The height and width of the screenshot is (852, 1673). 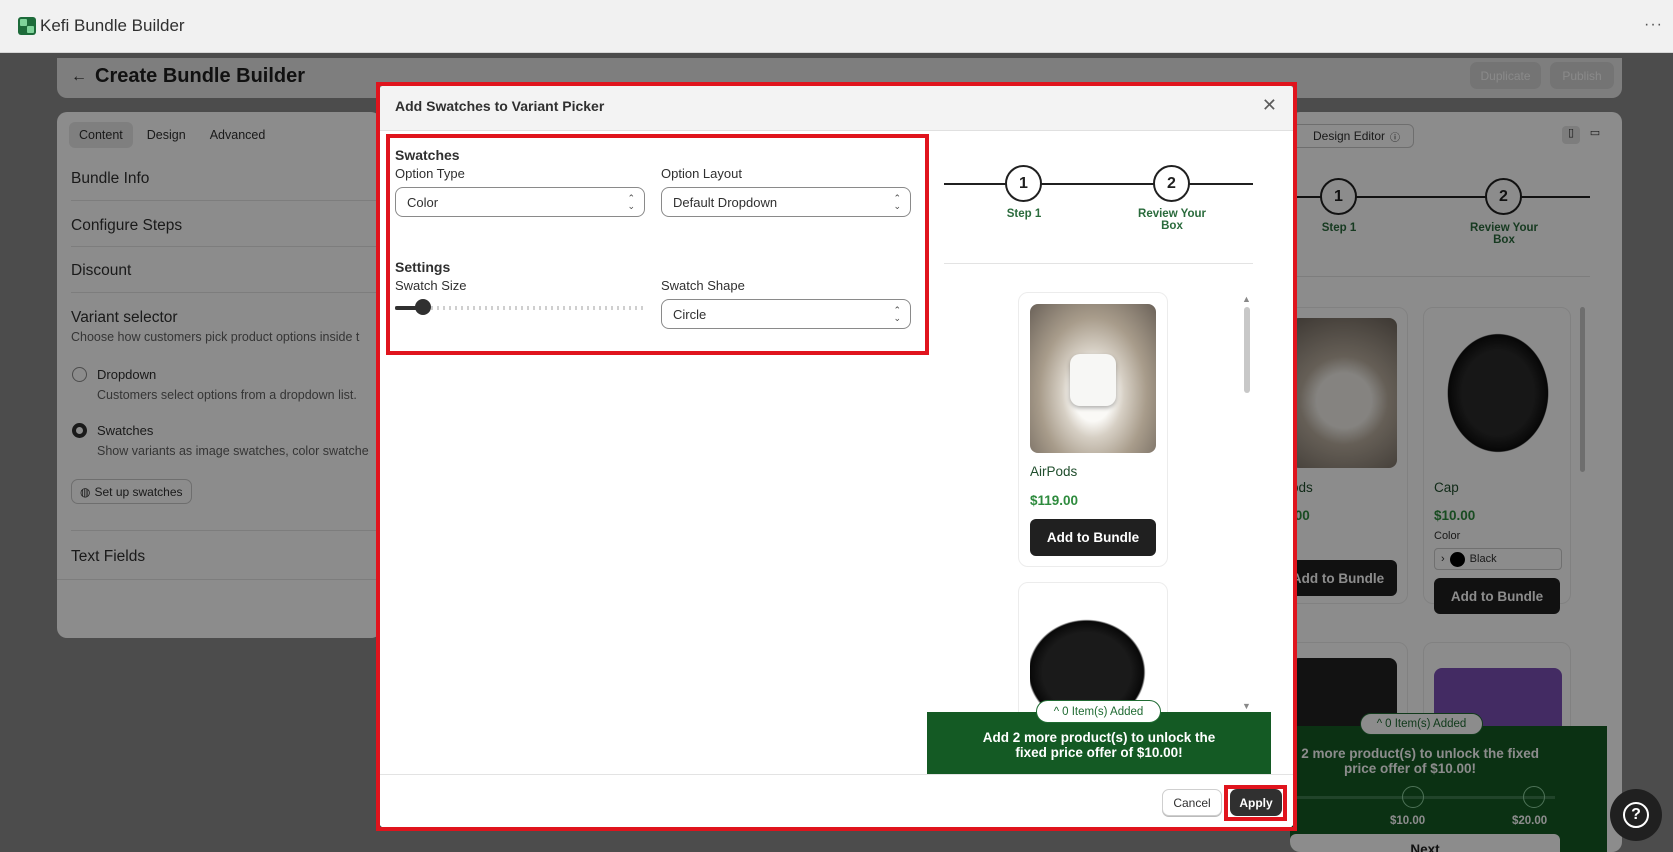 I want to click on swatch-shape-value: Circle, so click(x=690, y=314).